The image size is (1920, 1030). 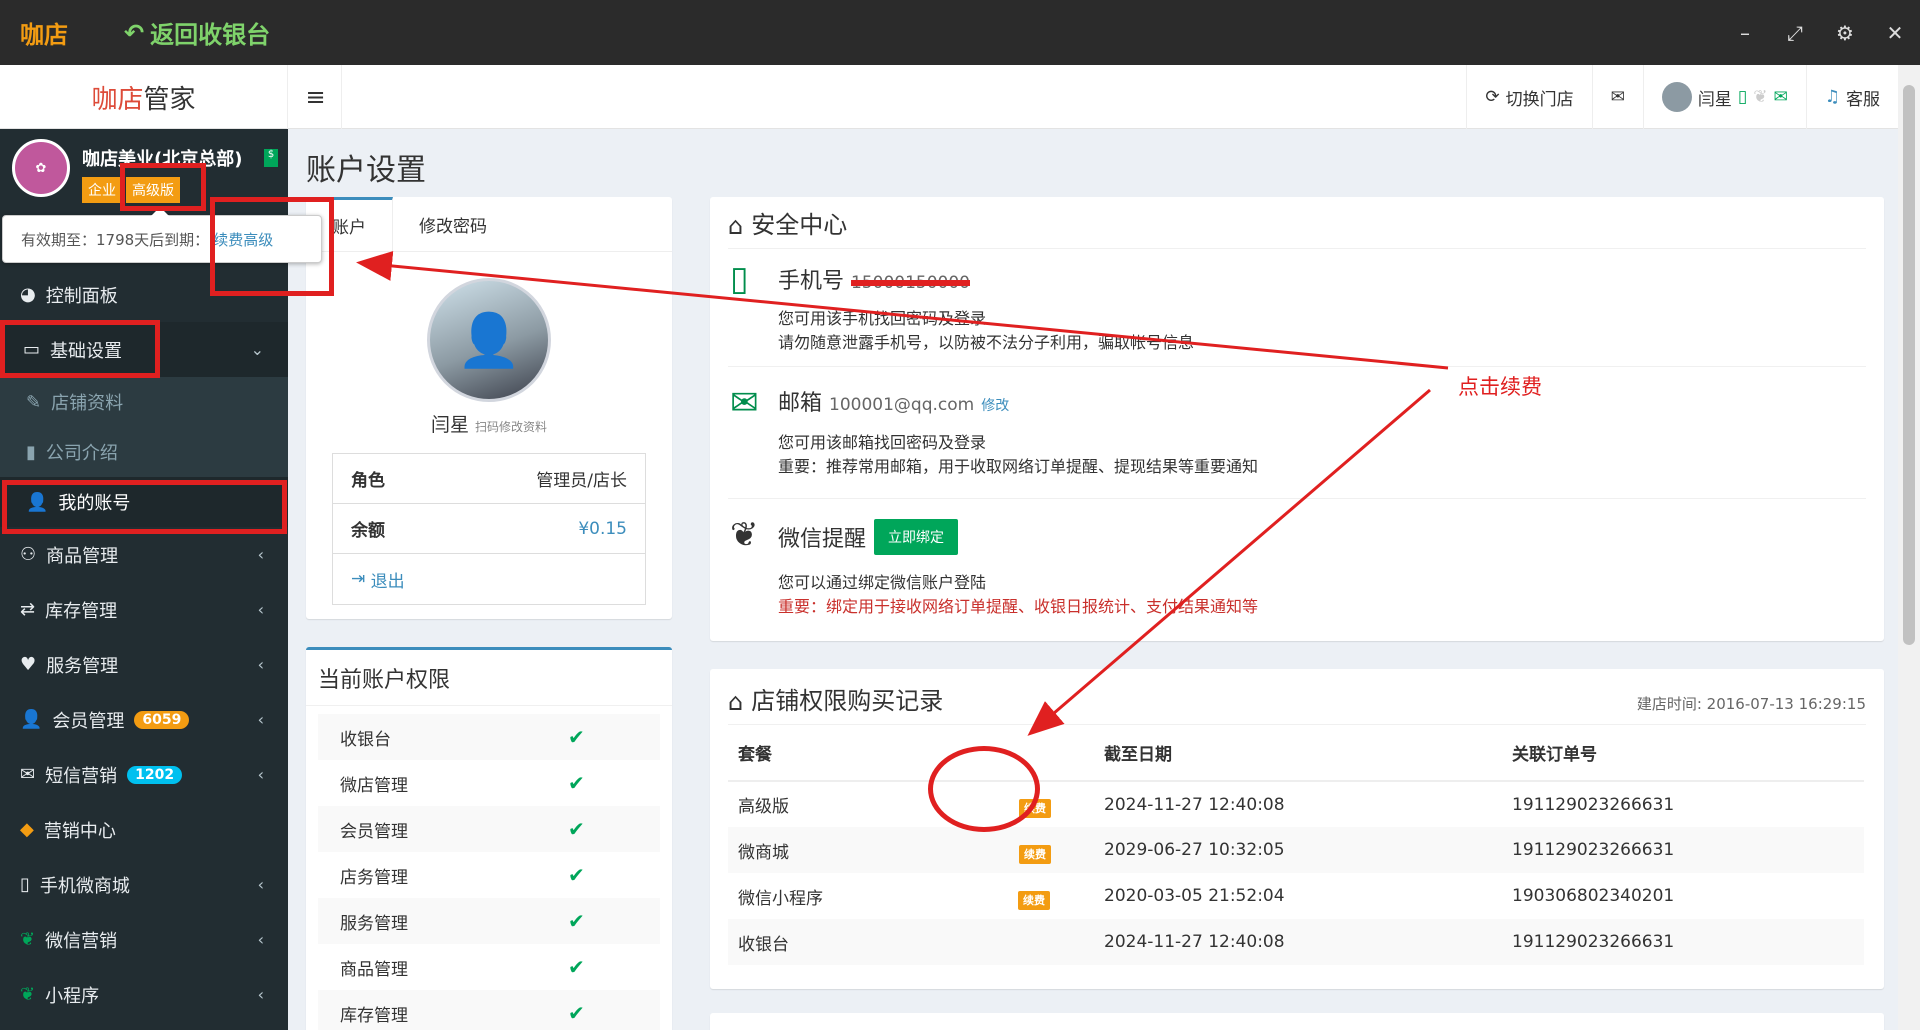 I want to click on annotation-arrow-to-table, so click(x=1229, y=562).